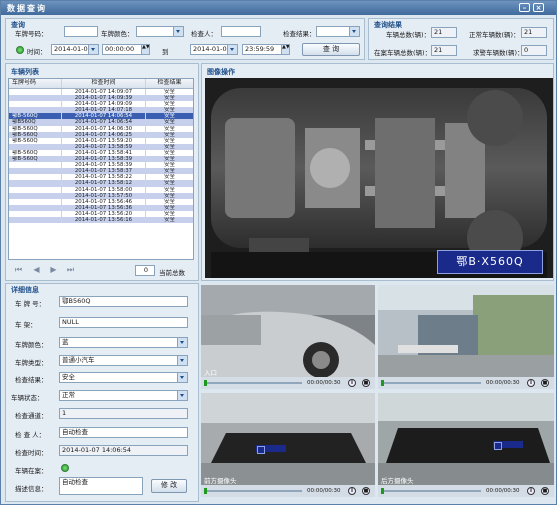 Image resolution: width=557 pixels, height=505 pixels. I want to click on blacklist-label: 在案车辆总数(辆)：, so click(403, 53).